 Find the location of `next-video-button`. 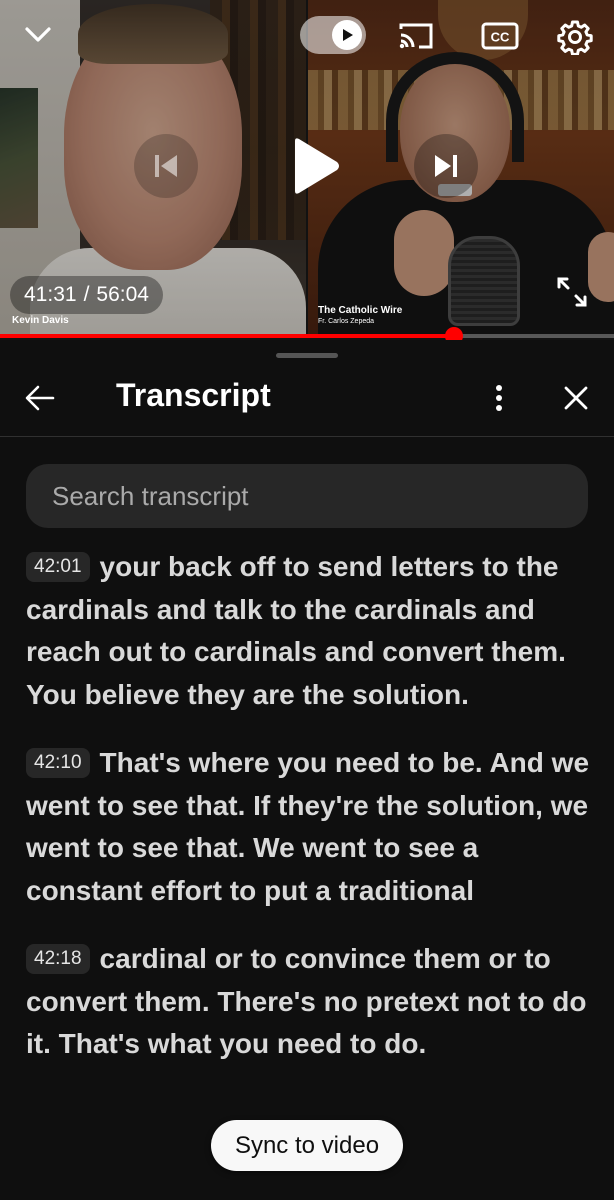

next-video-button is located at coordinates (446, 166).